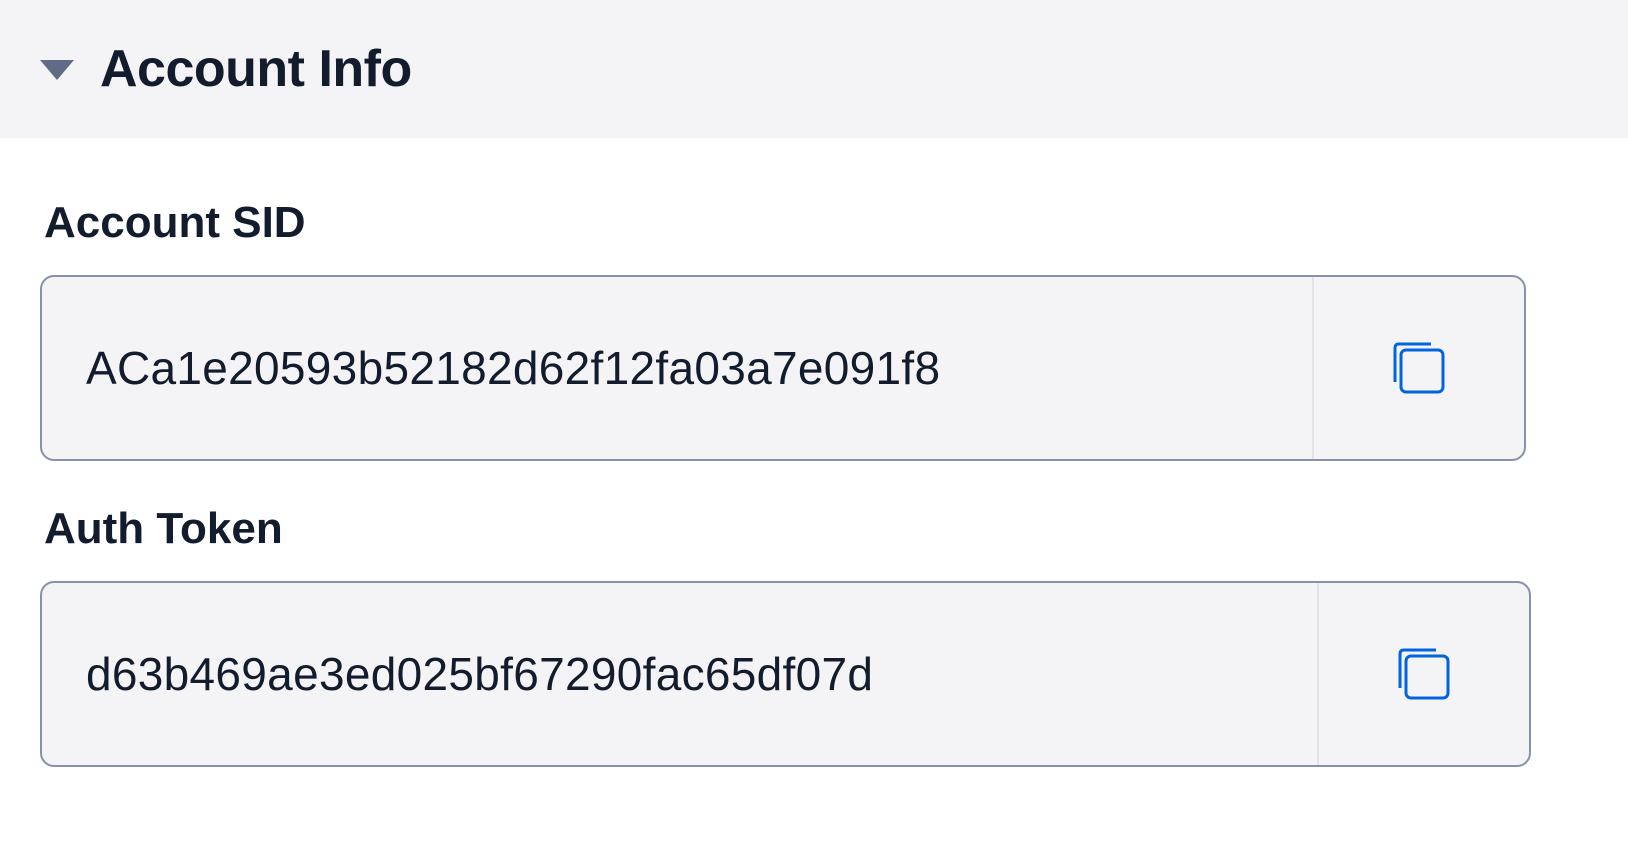 The height and width of the screenshot is (854, 1628). I want to click on auth-token-label: Auth Token, so click(163, 528).